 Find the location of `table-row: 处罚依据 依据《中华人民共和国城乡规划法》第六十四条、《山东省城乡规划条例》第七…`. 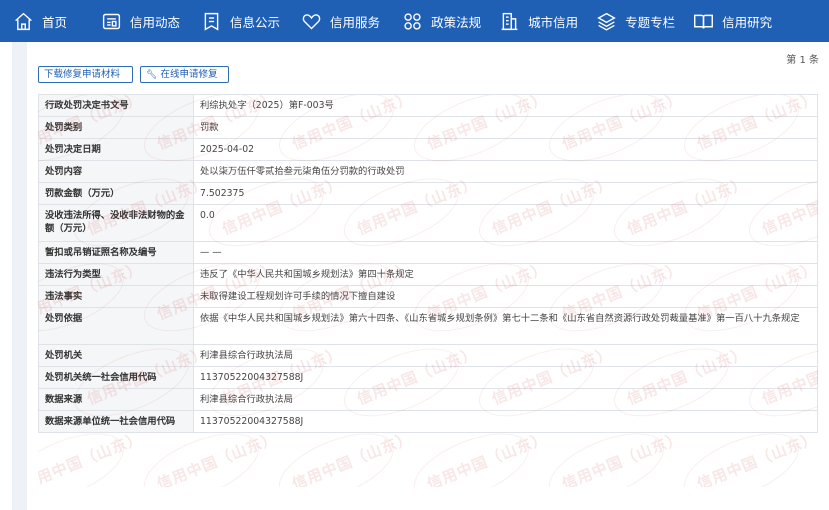

table-row: 处罚依据 依据《中华人民共和国城乡规划法》第六十四条、《山东省城乡规划条例》第七… is located at coordinates (428, 326).